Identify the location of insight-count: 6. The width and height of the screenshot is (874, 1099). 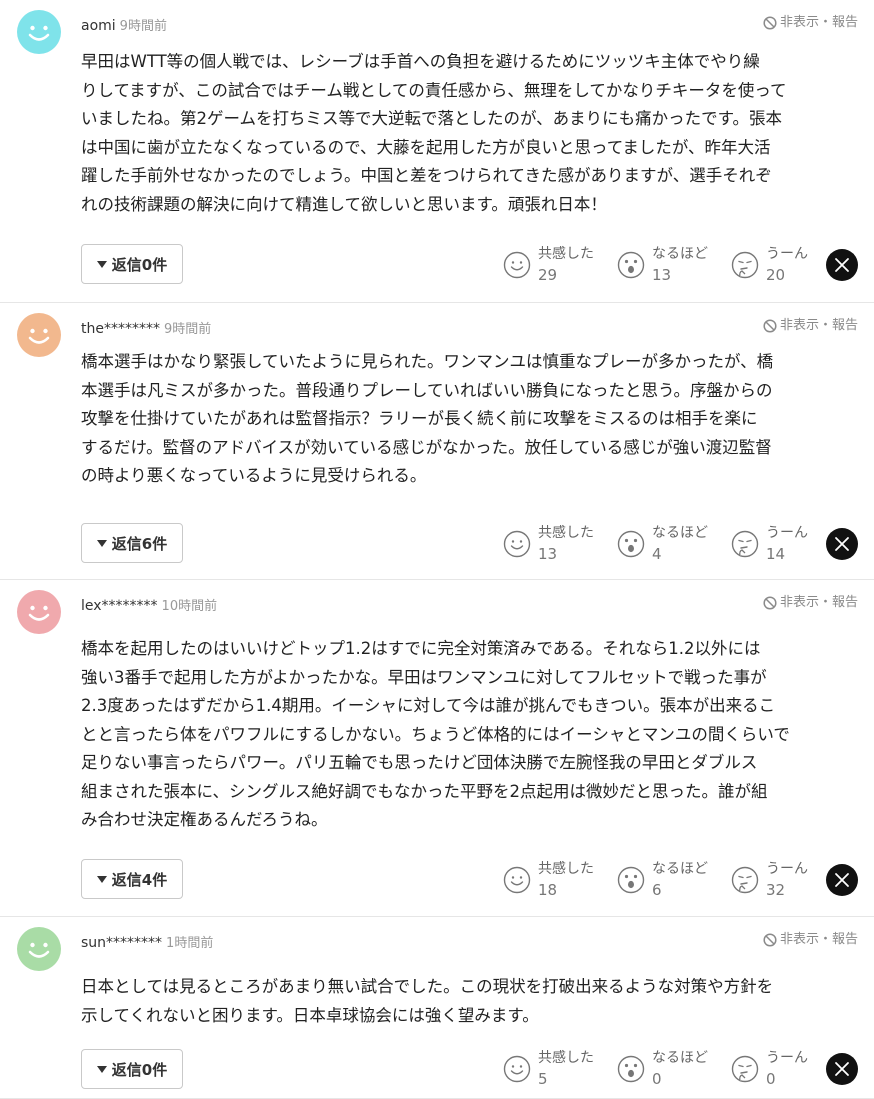
(657, 890).